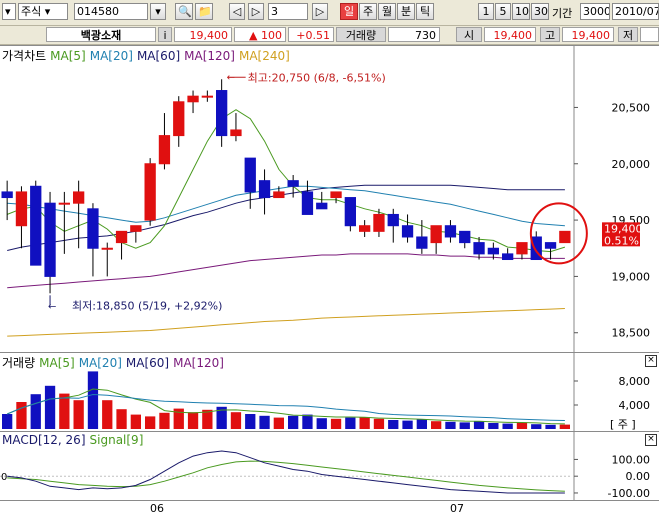 This screenshot has width=659, height=517. What do you see at coordinates (503, 11) in the screenshot?
I see `num-5-button: 5` at bounding box center [503, 11].